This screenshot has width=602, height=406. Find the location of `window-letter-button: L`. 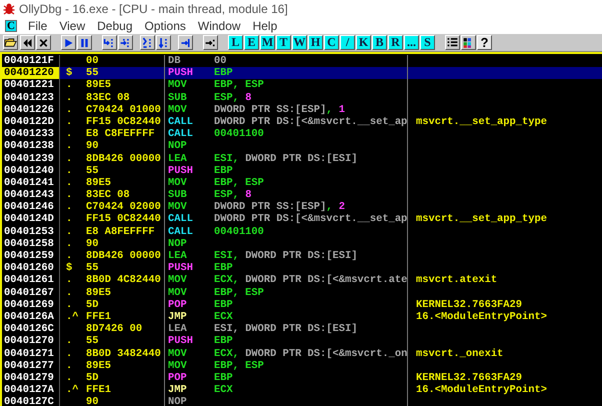

window-letter-button: L is located at coordinates (235, 42).